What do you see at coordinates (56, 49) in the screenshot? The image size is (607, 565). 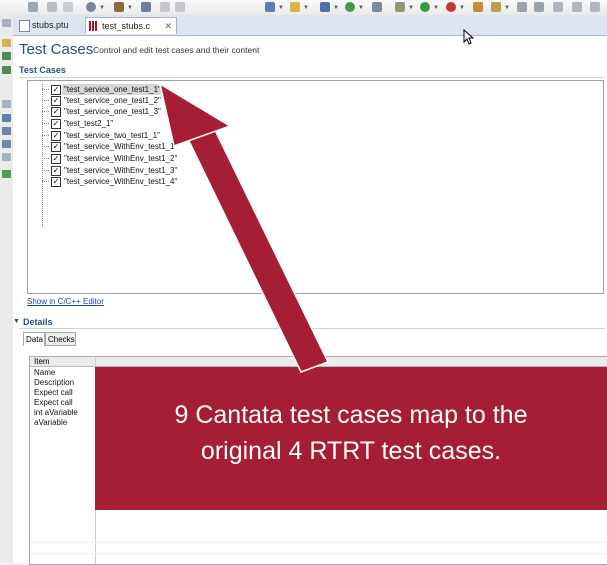 I see `page-title: Test Cases` at bounding box center [56, 49].